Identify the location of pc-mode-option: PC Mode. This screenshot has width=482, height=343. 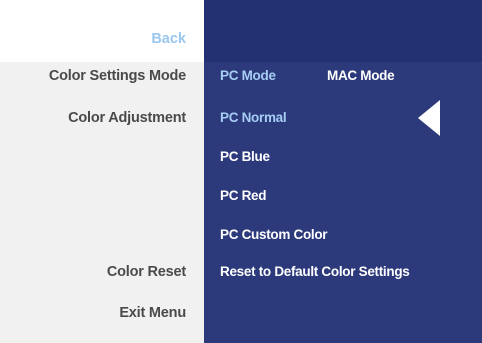
(248, 75).